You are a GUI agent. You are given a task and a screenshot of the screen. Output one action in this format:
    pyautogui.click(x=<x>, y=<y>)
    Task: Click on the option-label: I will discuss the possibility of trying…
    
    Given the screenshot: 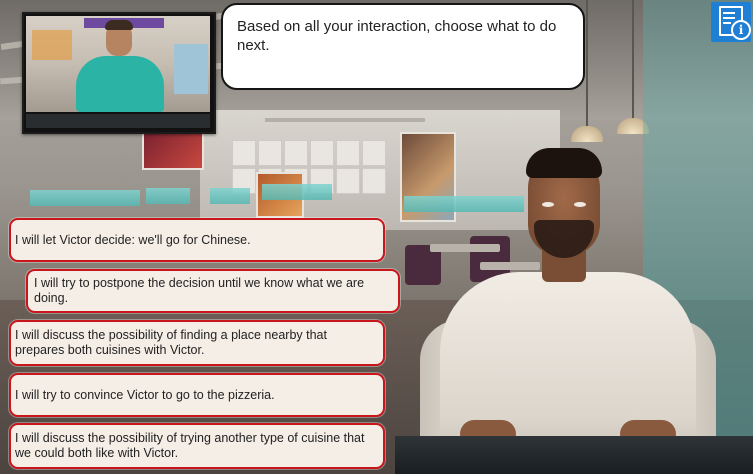 What is the action you would take?
    pyautogui.click(x=190, y=445)
    